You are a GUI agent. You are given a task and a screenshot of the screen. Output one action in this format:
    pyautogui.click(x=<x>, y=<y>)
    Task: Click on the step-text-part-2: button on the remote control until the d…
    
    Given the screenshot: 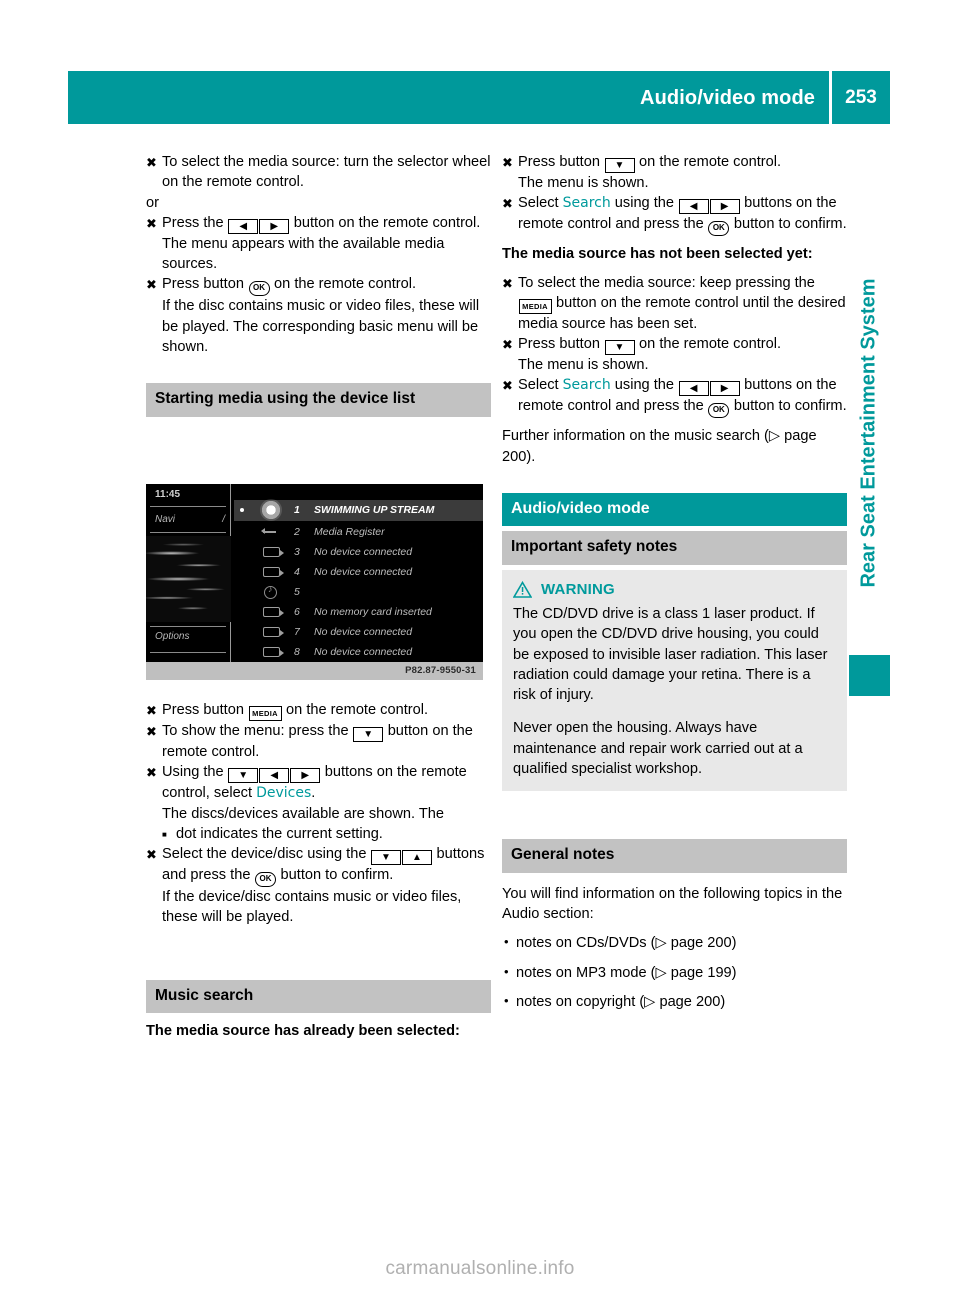 What is the action you would take?
    pyautogui.click(x=682, y=313)
    